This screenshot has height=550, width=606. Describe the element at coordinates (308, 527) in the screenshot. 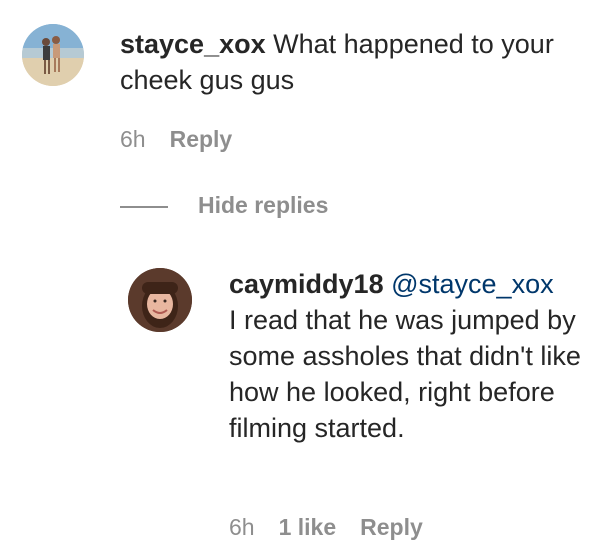

I see `likes-count: 1 like` at that location.